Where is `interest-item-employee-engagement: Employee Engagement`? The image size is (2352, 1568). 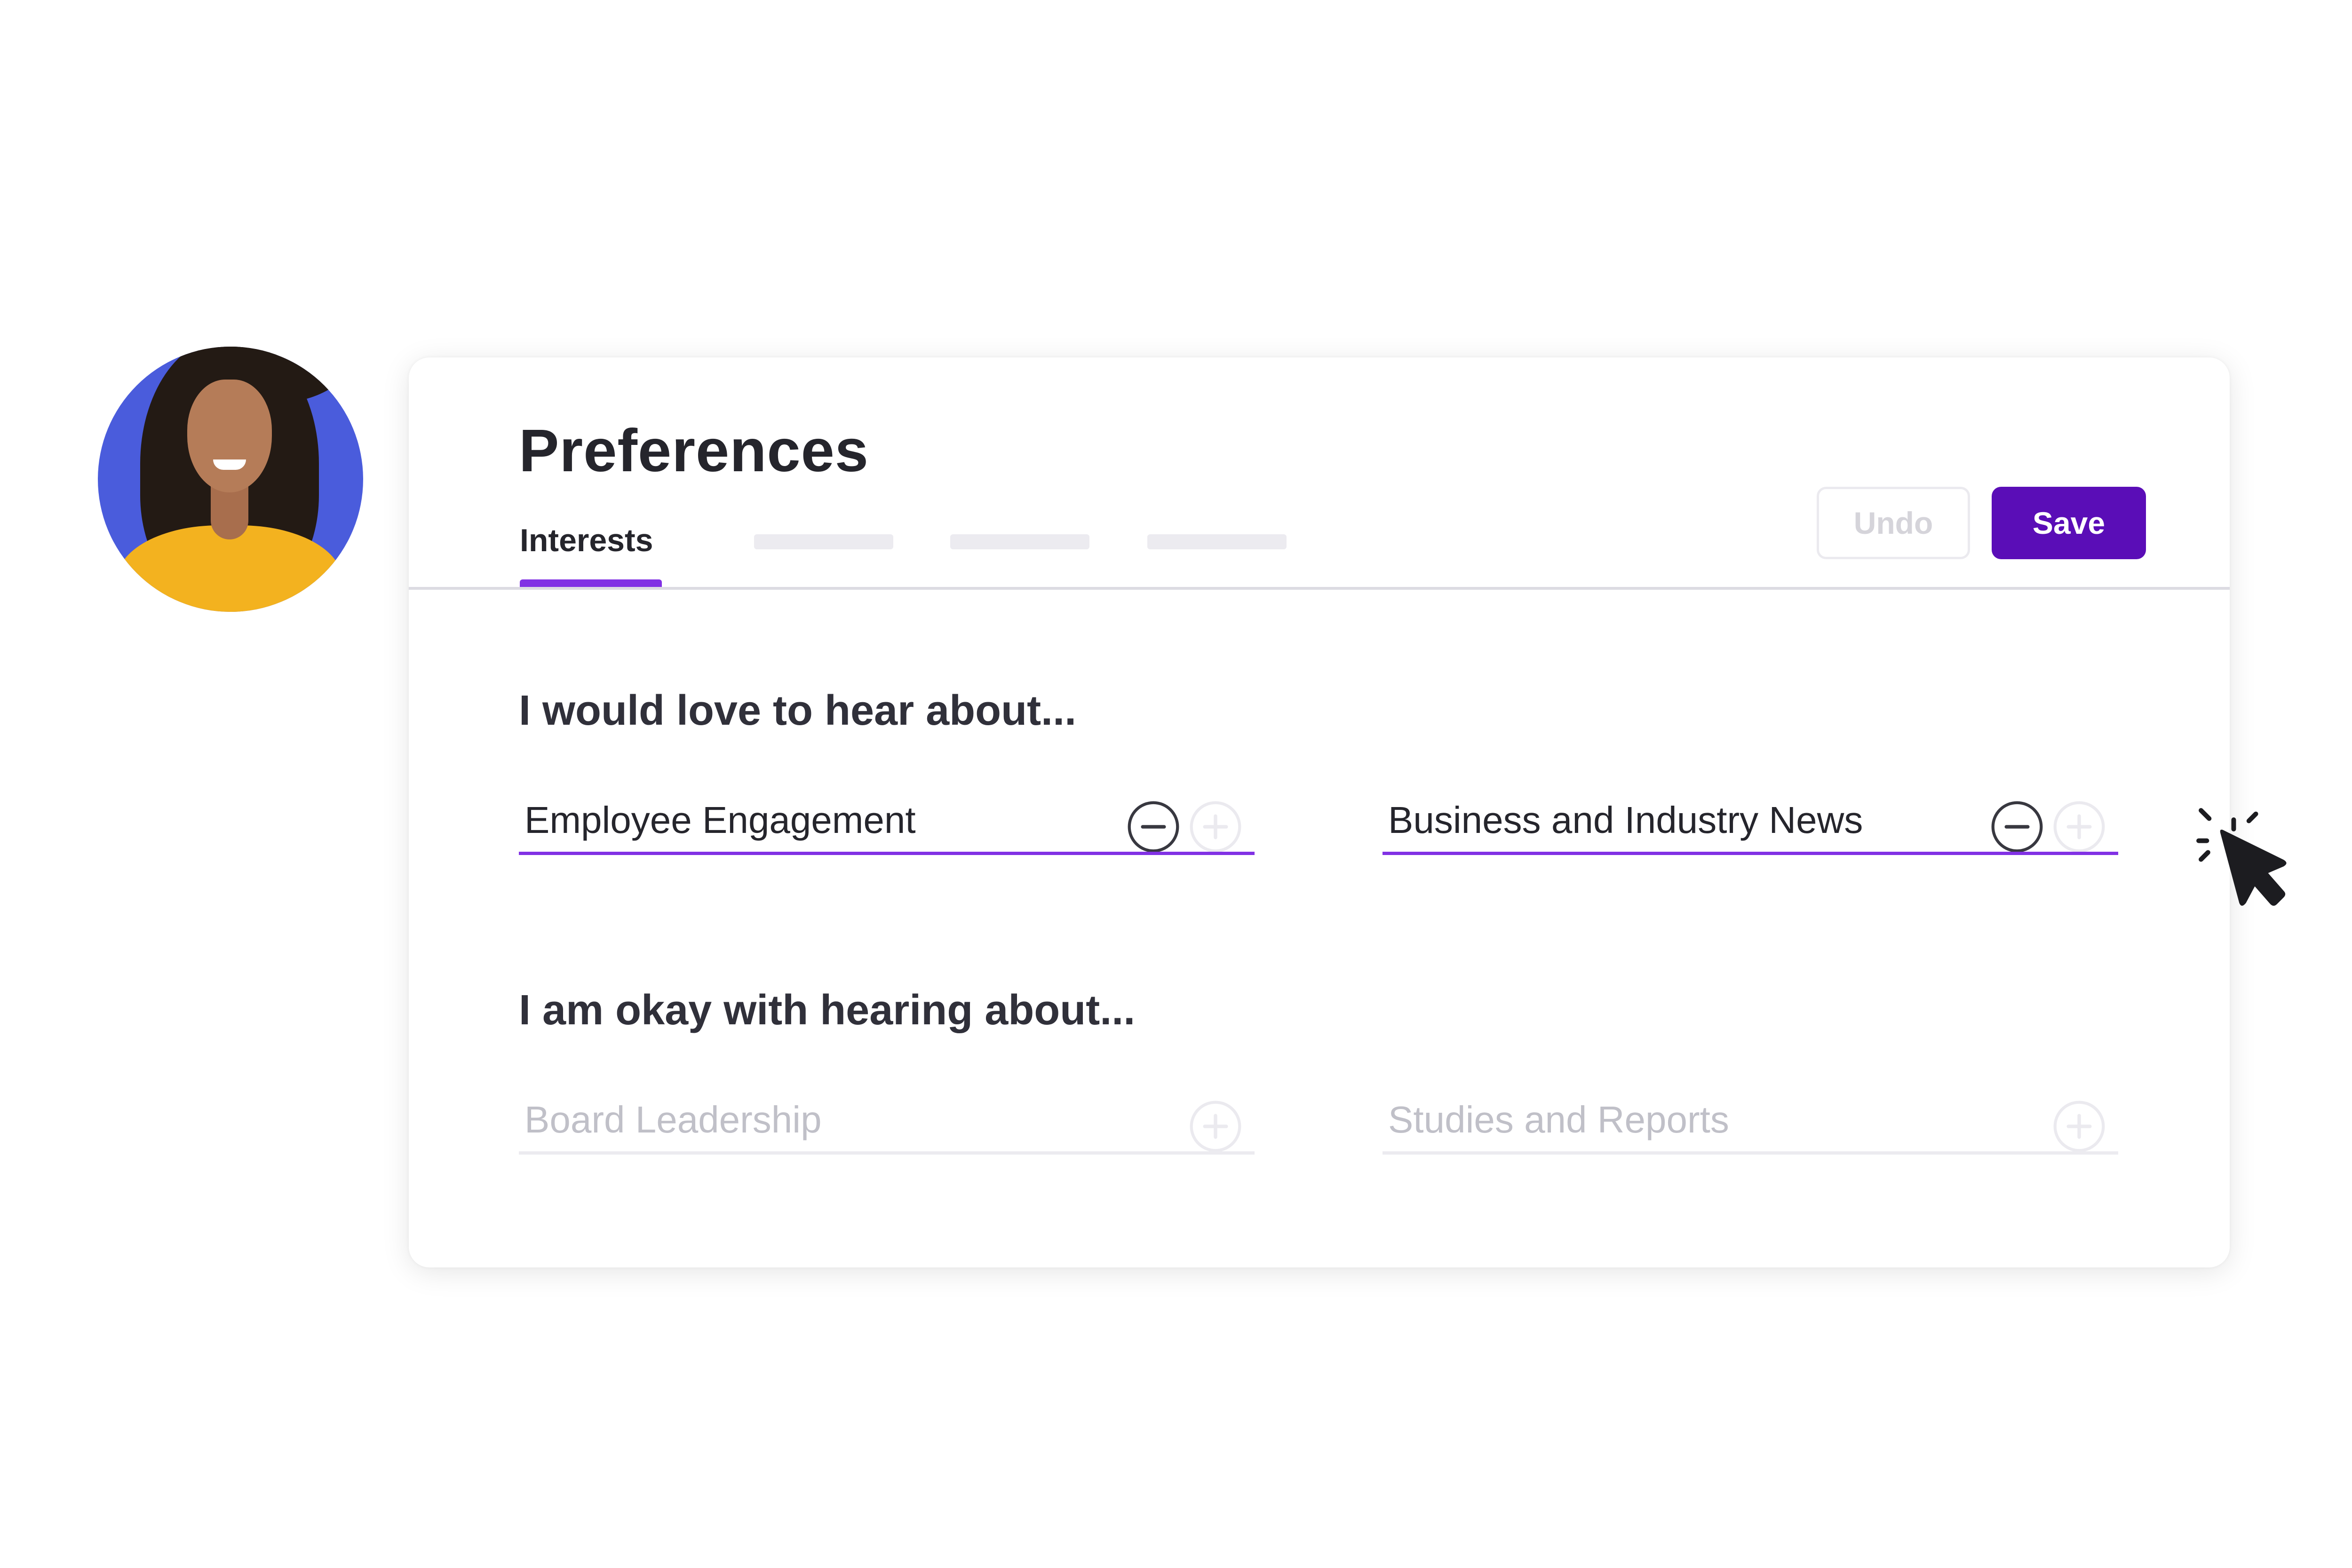 interest-item-employee-engagement: Employee Engagement is located at coordinates (887, 822).